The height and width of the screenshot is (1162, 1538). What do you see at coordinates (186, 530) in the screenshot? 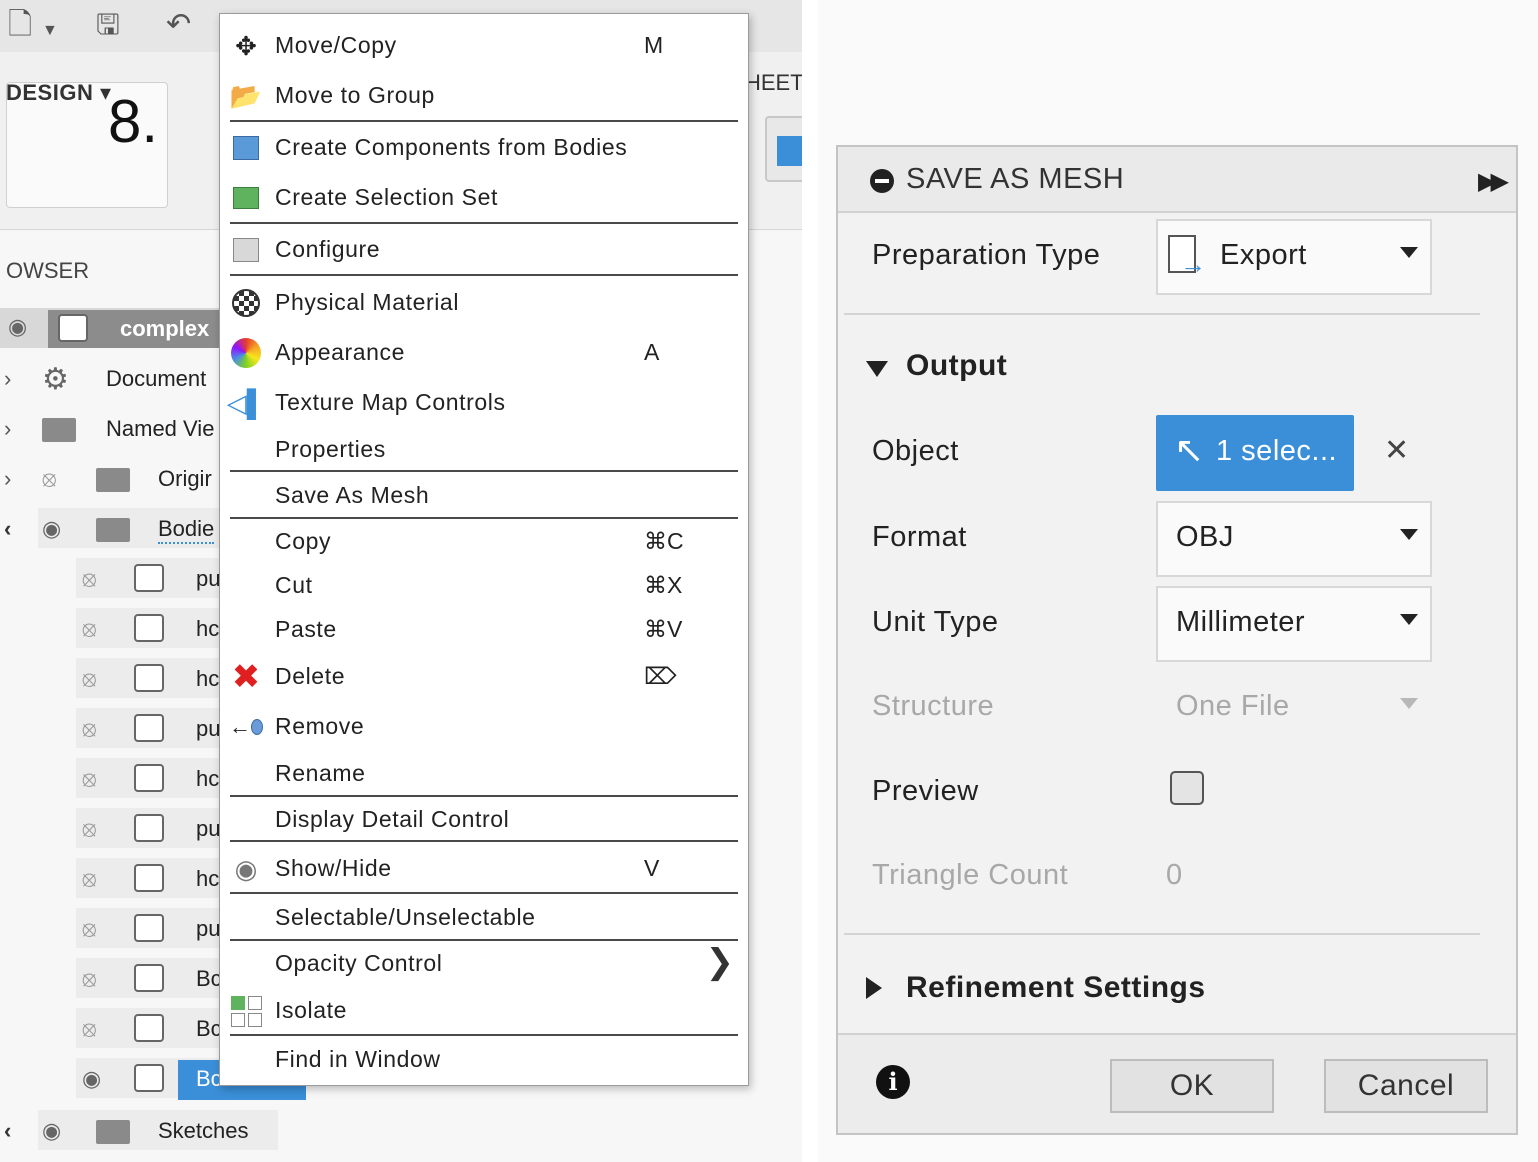
I see `browser-row-bodies: Bodie` at bounding box center [186, 530].